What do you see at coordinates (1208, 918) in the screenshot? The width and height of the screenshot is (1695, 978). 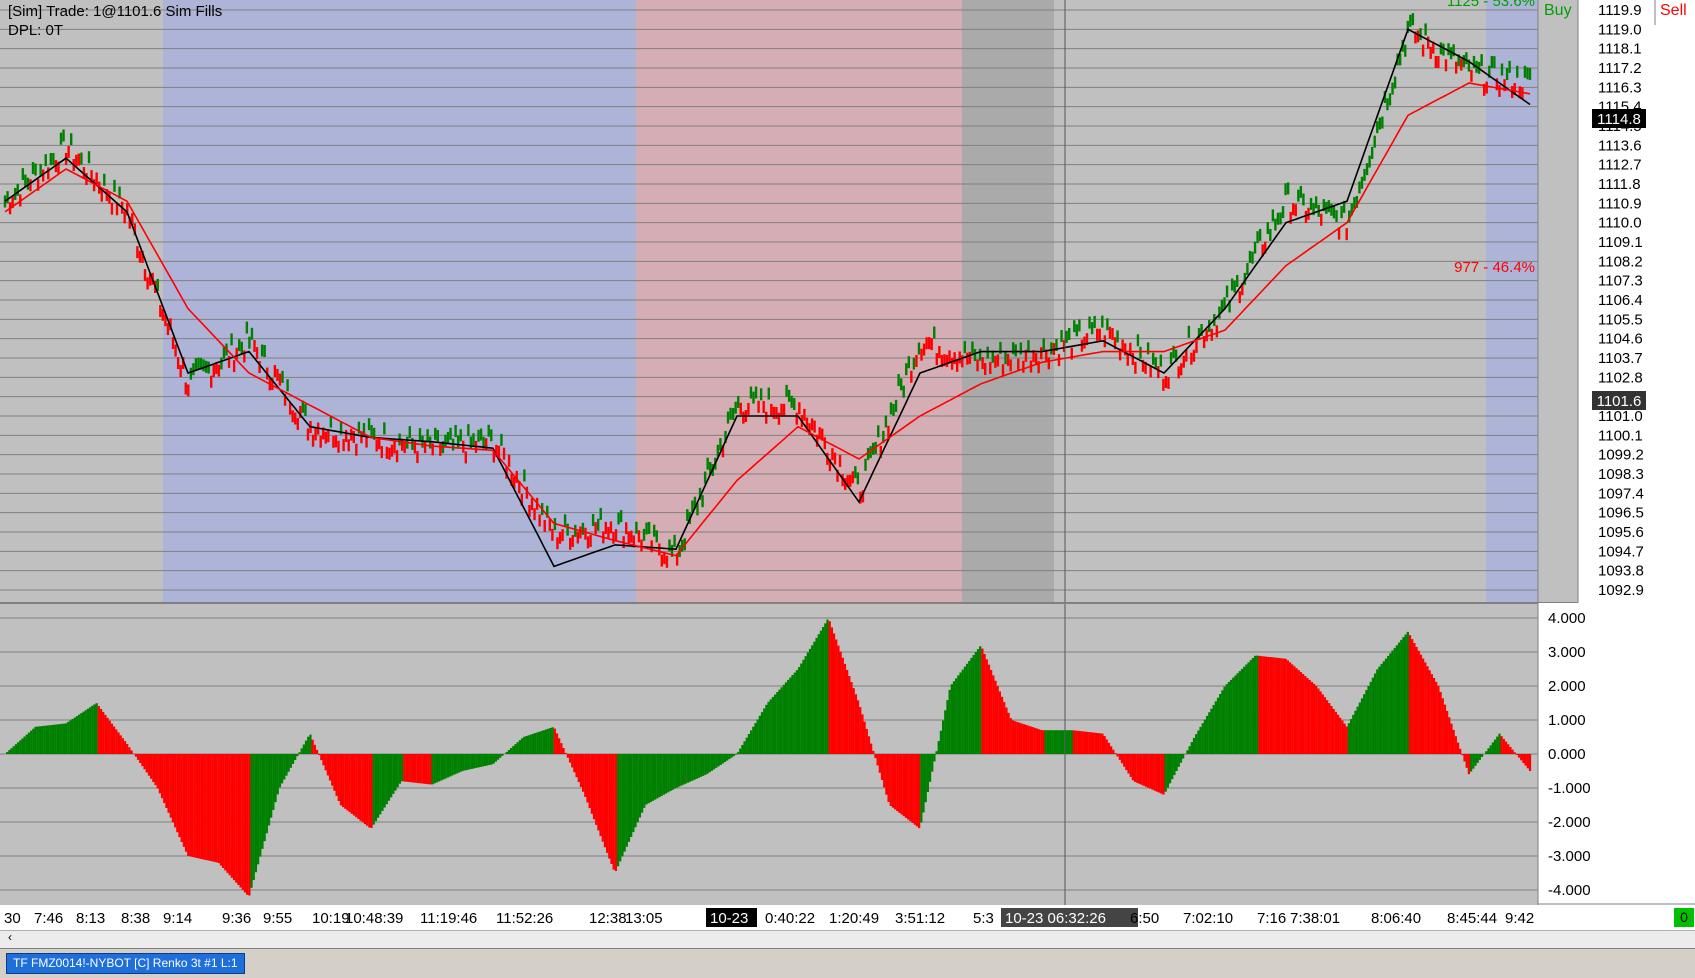 I see `time-axis-label: 7:02:10` at bounding box center [1208, 918].